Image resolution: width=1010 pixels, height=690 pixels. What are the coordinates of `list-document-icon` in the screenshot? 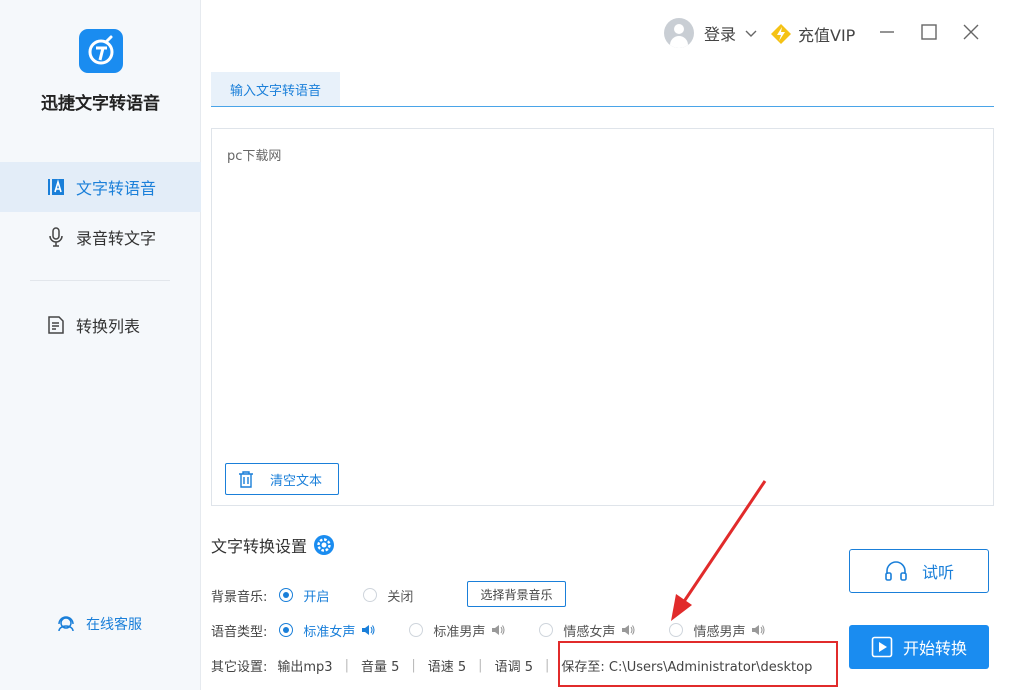 It's located at (56, 325).